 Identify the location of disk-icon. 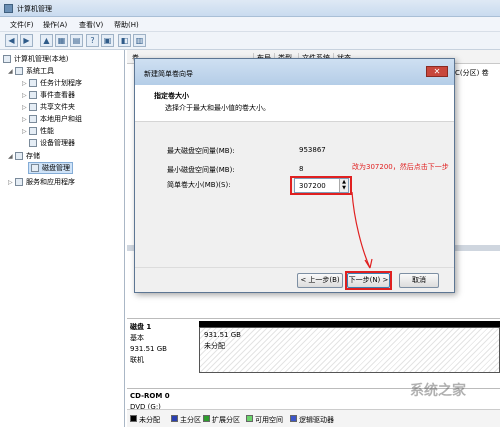
(35, 168).